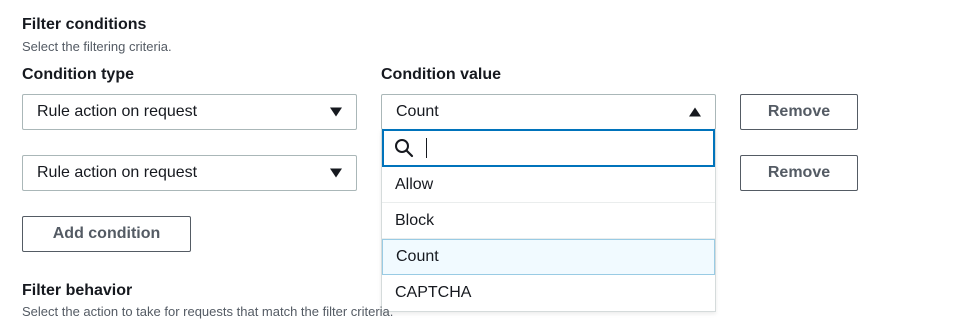 The height and width of the screenshot is (330, 960). What do you see at coordinates (426, 148) in the screenshot?
I see `text-cursor` at bounding box center [426, 148].